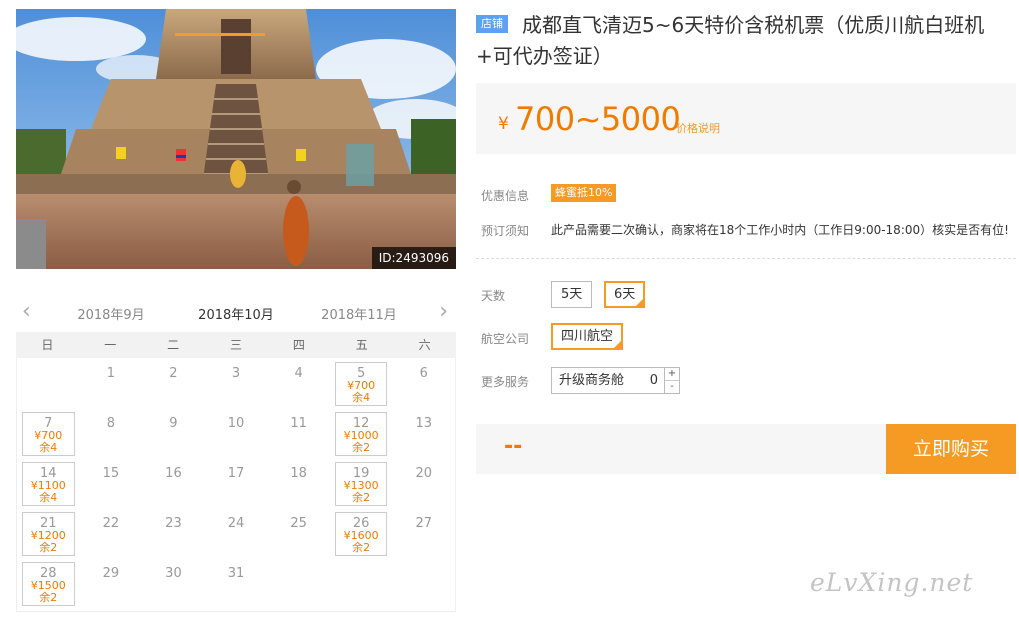 This screenshot has height=620, width=1019. Describe the element at coordinates (236, 373) in the screenshot. I see `calendar-day-number: 3` at that location.